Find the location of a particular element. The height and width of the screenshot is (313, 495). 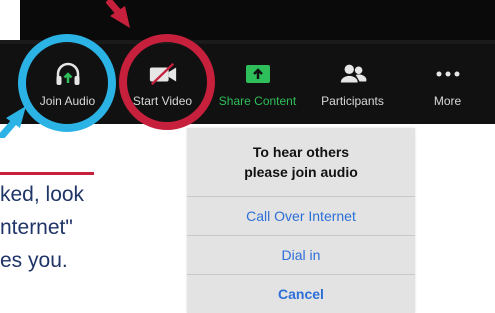

dialog-message: To hear others please join audio is located at coordinates (301, 162).